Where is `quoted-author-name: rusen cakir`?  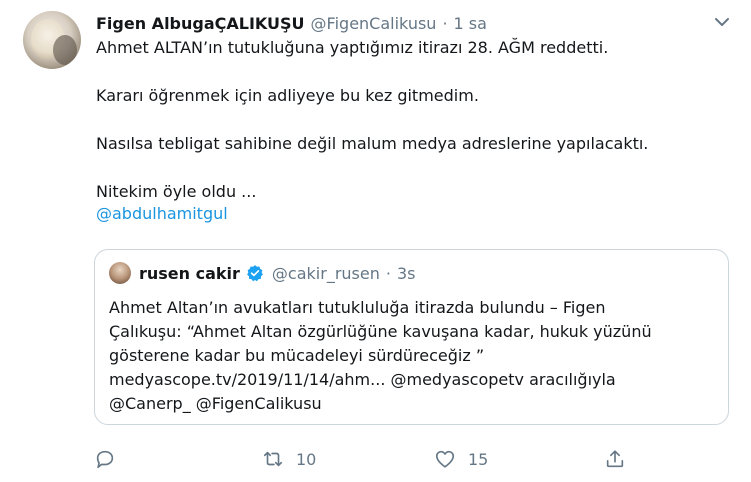 quoted-author-name: rusen cakir is located at coordinates (189, 273).